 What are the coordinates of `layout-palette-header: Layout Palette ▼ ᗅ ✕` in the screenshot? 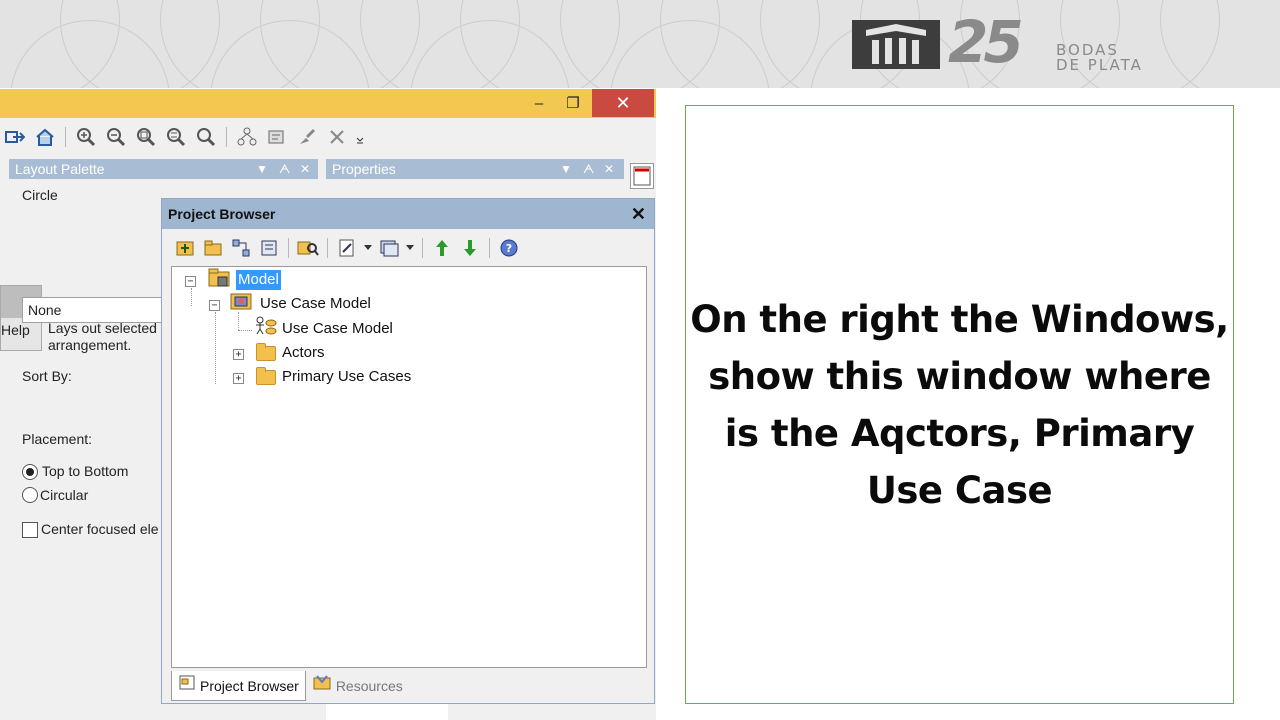 It's located at (163, 169).